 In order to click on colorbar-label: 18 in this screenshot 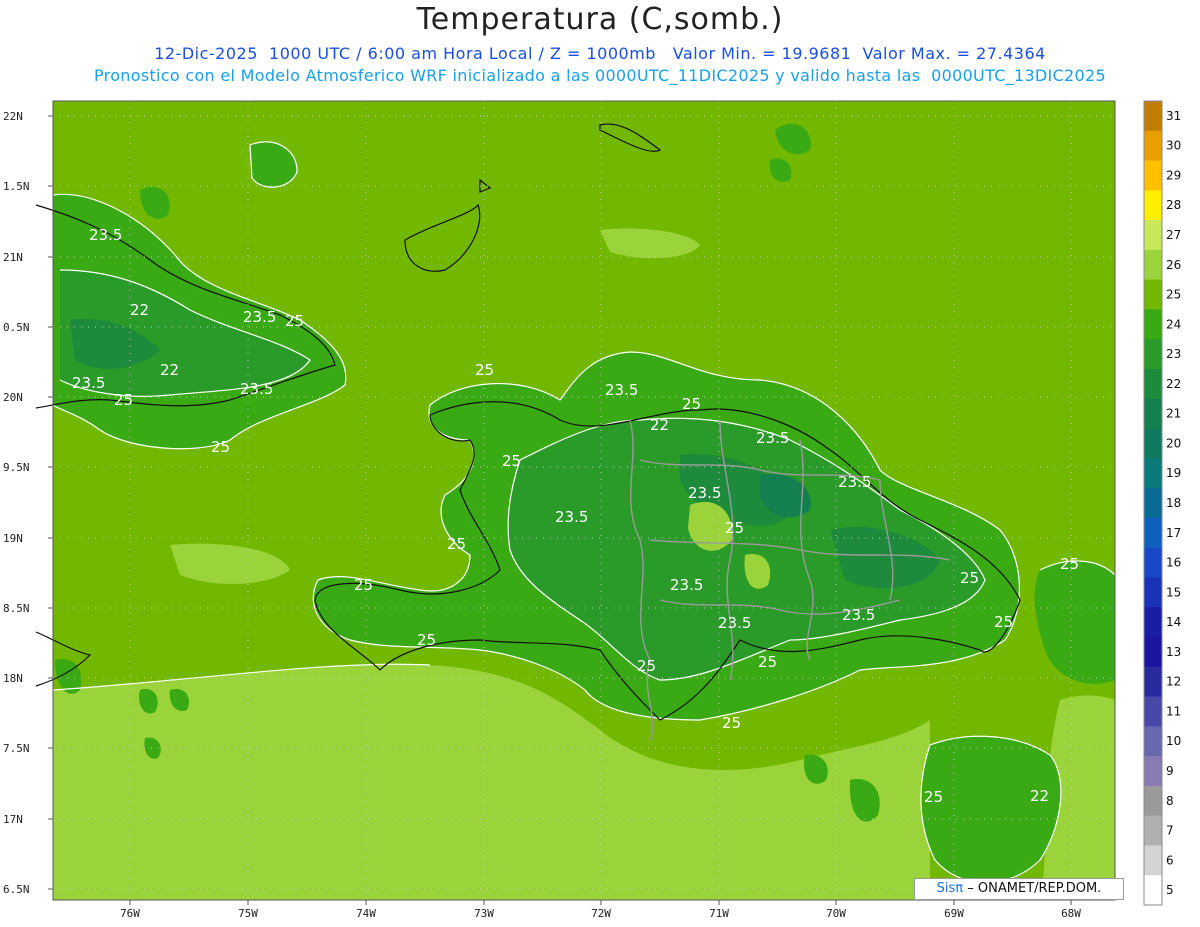, I will do `click(1173, 503)`.